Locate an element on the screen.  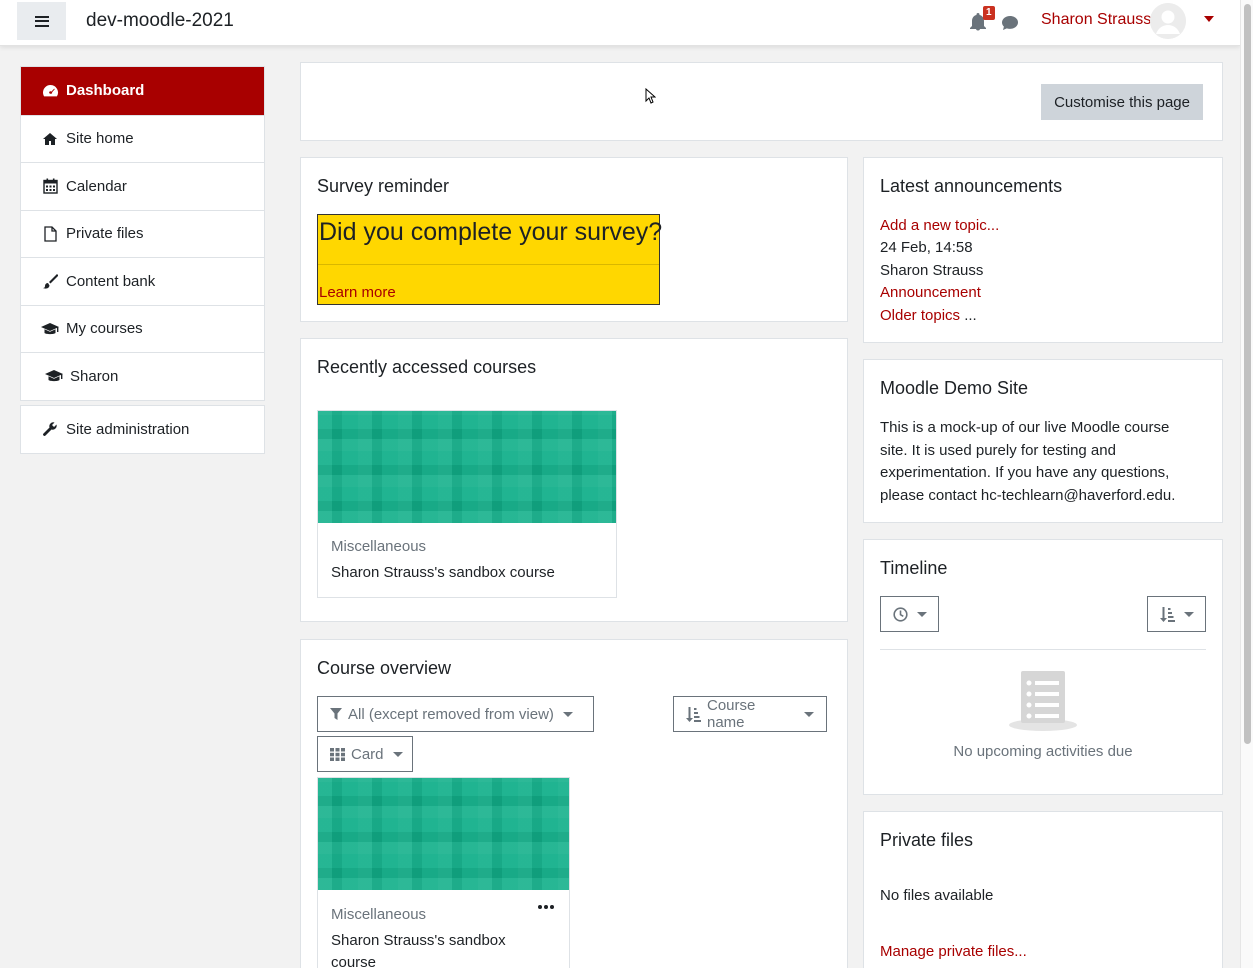
sidebar-item-label: Dashboard is located at coordinates (105, 91).